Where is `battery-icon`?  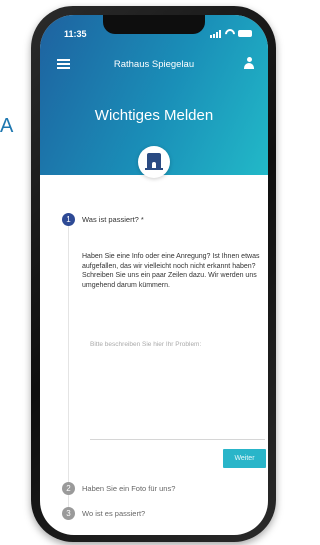
battery-icon is located at coordinates (245, 33).